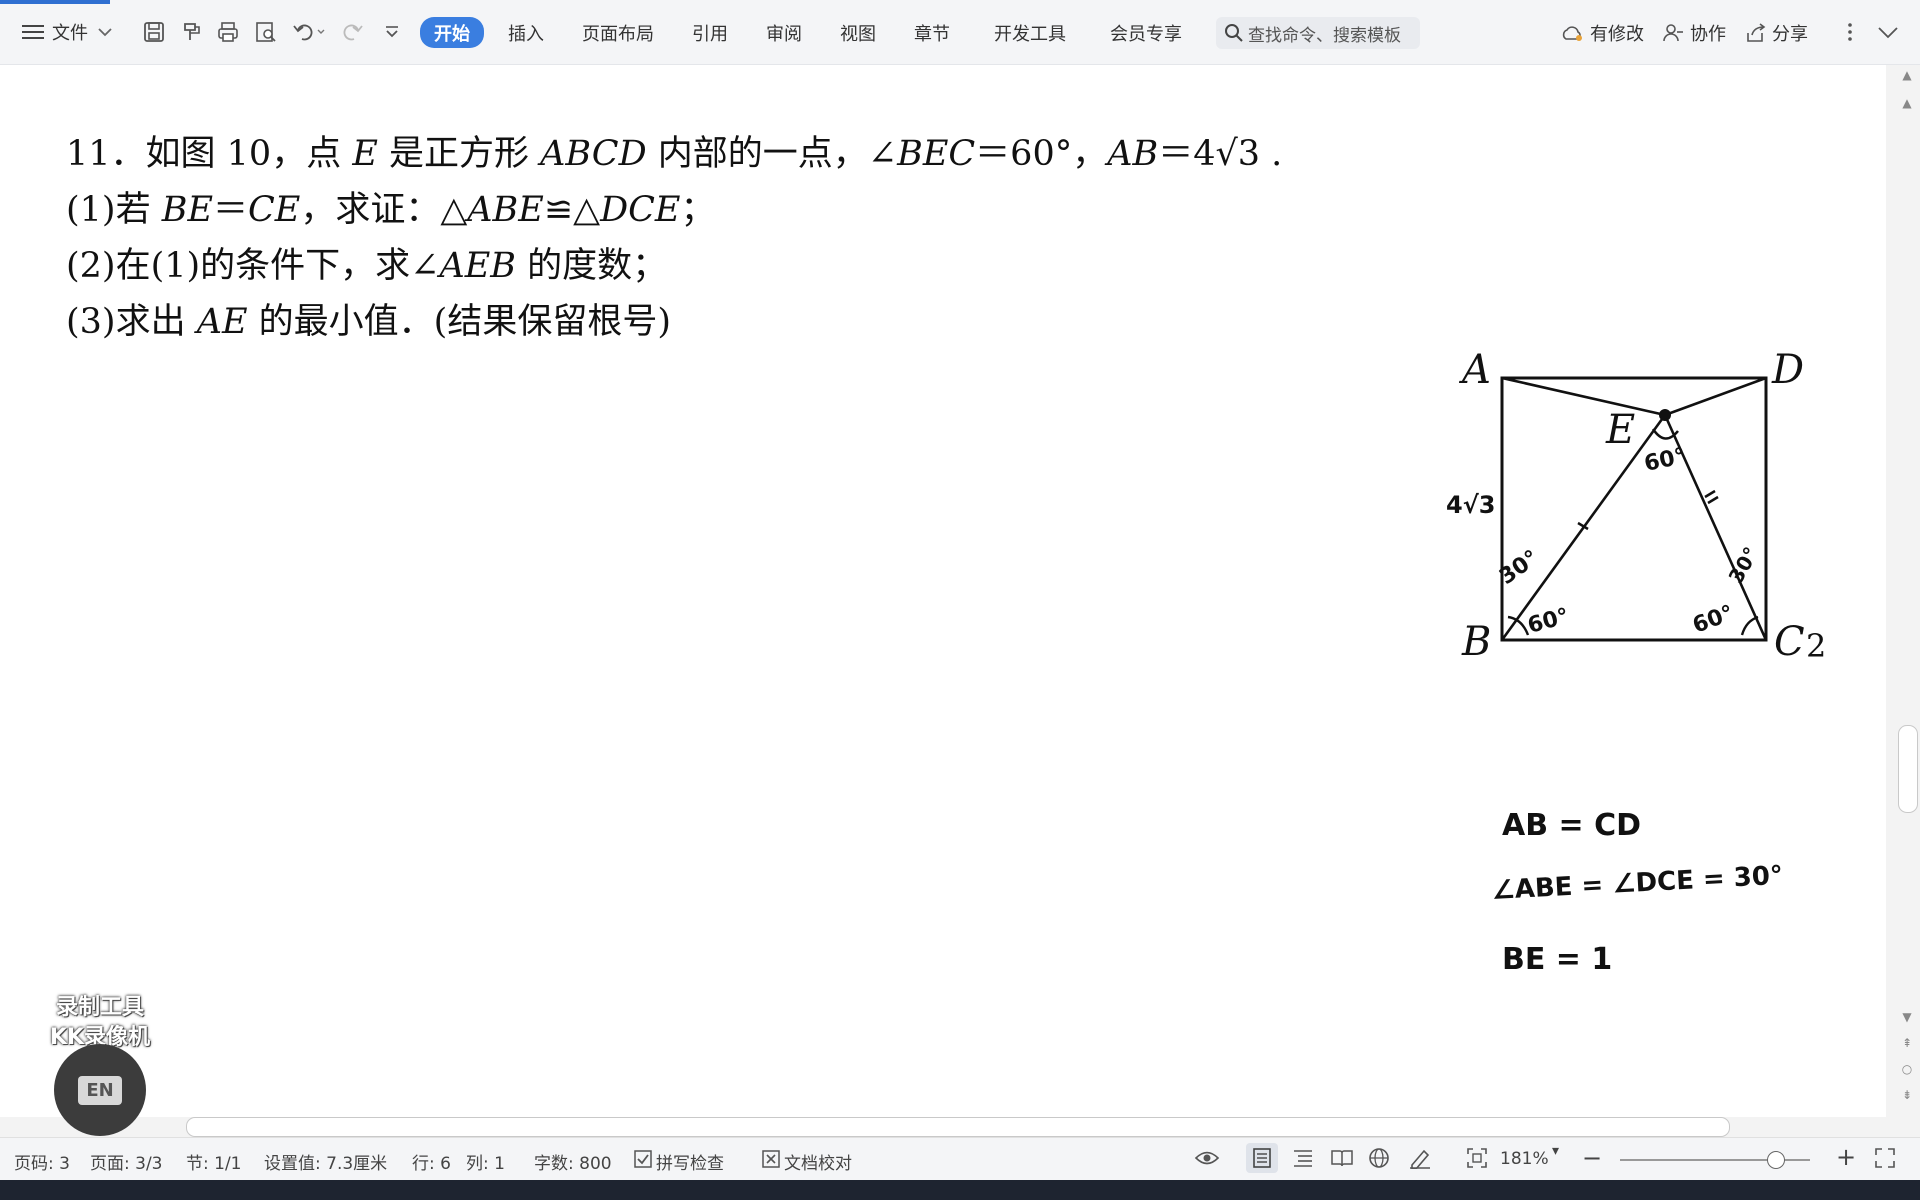 The height and width of the screenshot is (1200, 1920). I want to click on share-button: 分享, so click(1776, 33).